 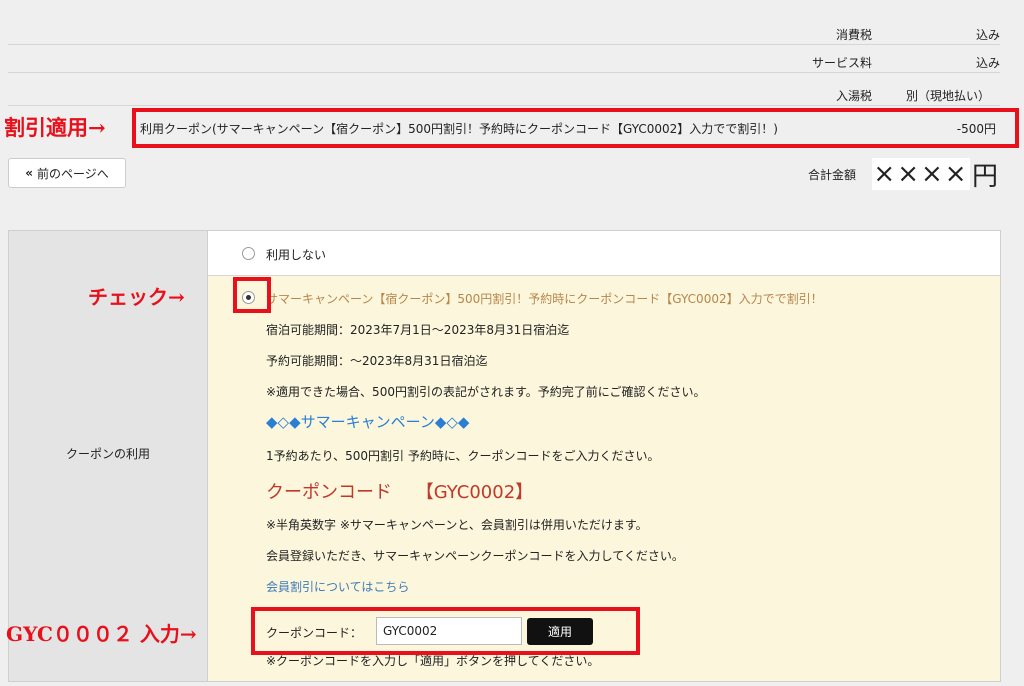 I want to click on annotation-discount: 割引適用→, so click(x=55, y=127).